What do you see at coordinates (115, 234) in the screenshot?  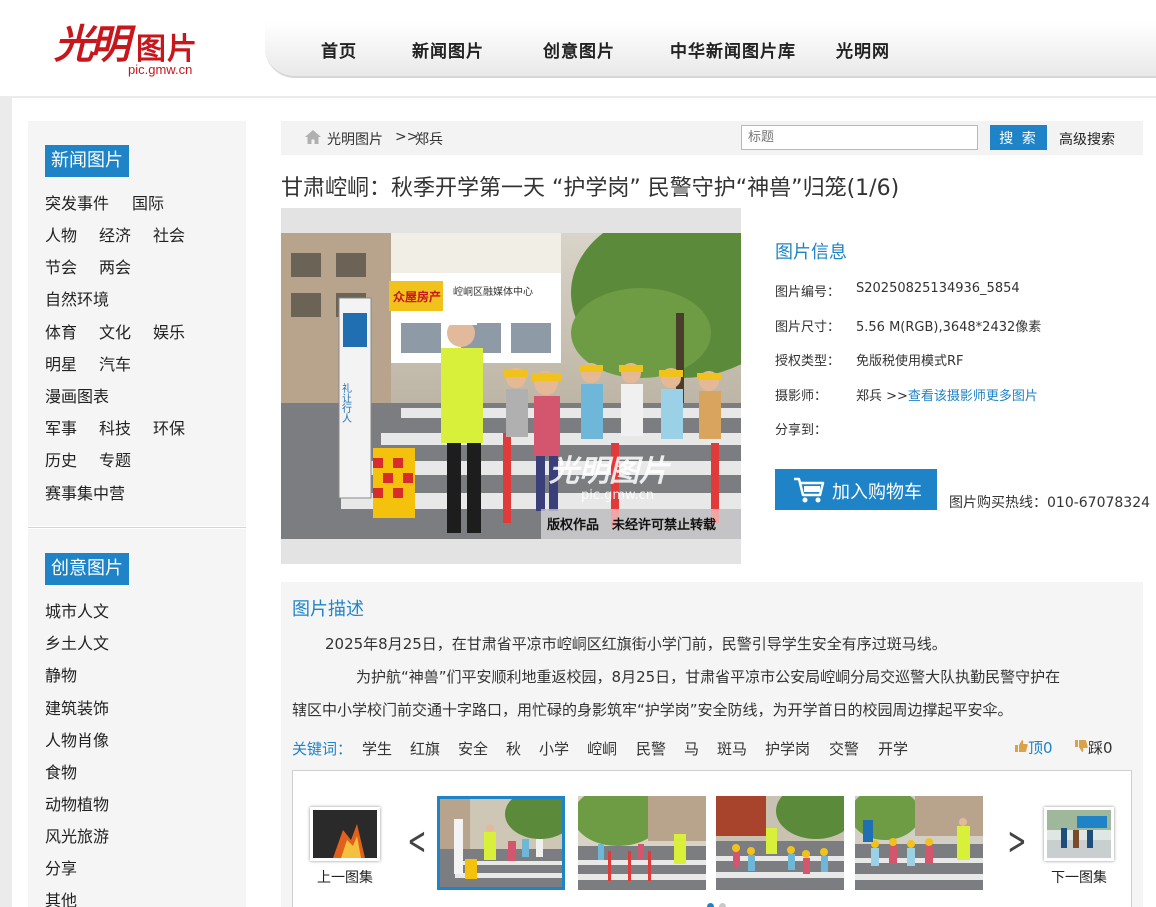 I see `sidebar-item-economy: 经济` at bounding box center [115, 234].